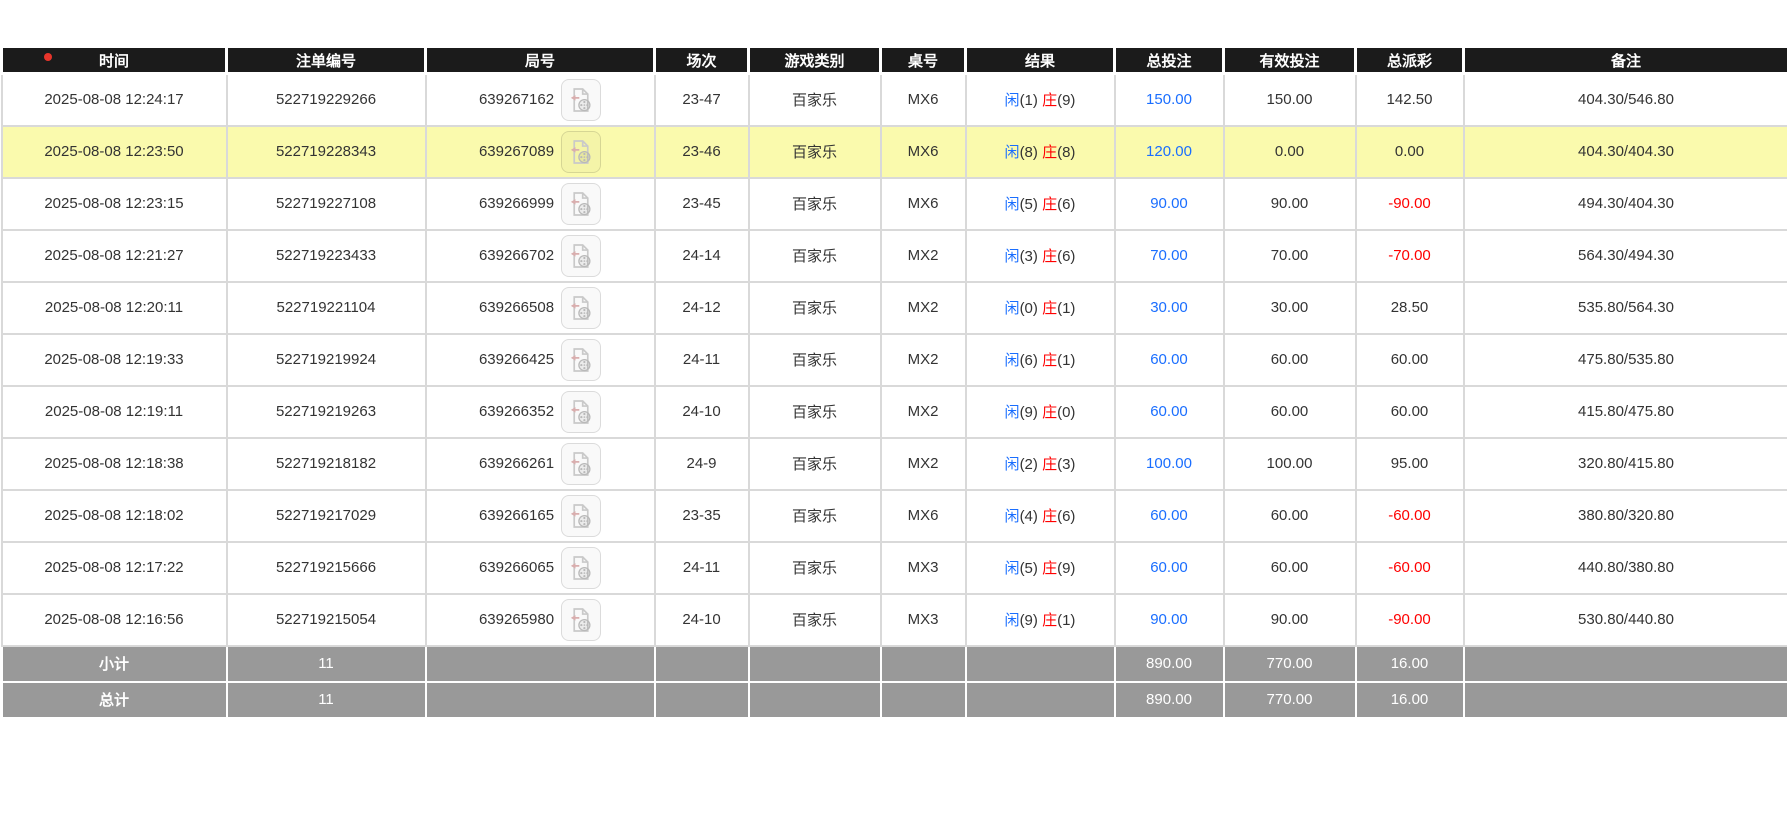 The width and height of the screenshot is (1787, 829). What do you see at coordinates (815, 60) in the screenshot?
I see `col-game-category: 游戏类别` at bounding box center [815, 60].